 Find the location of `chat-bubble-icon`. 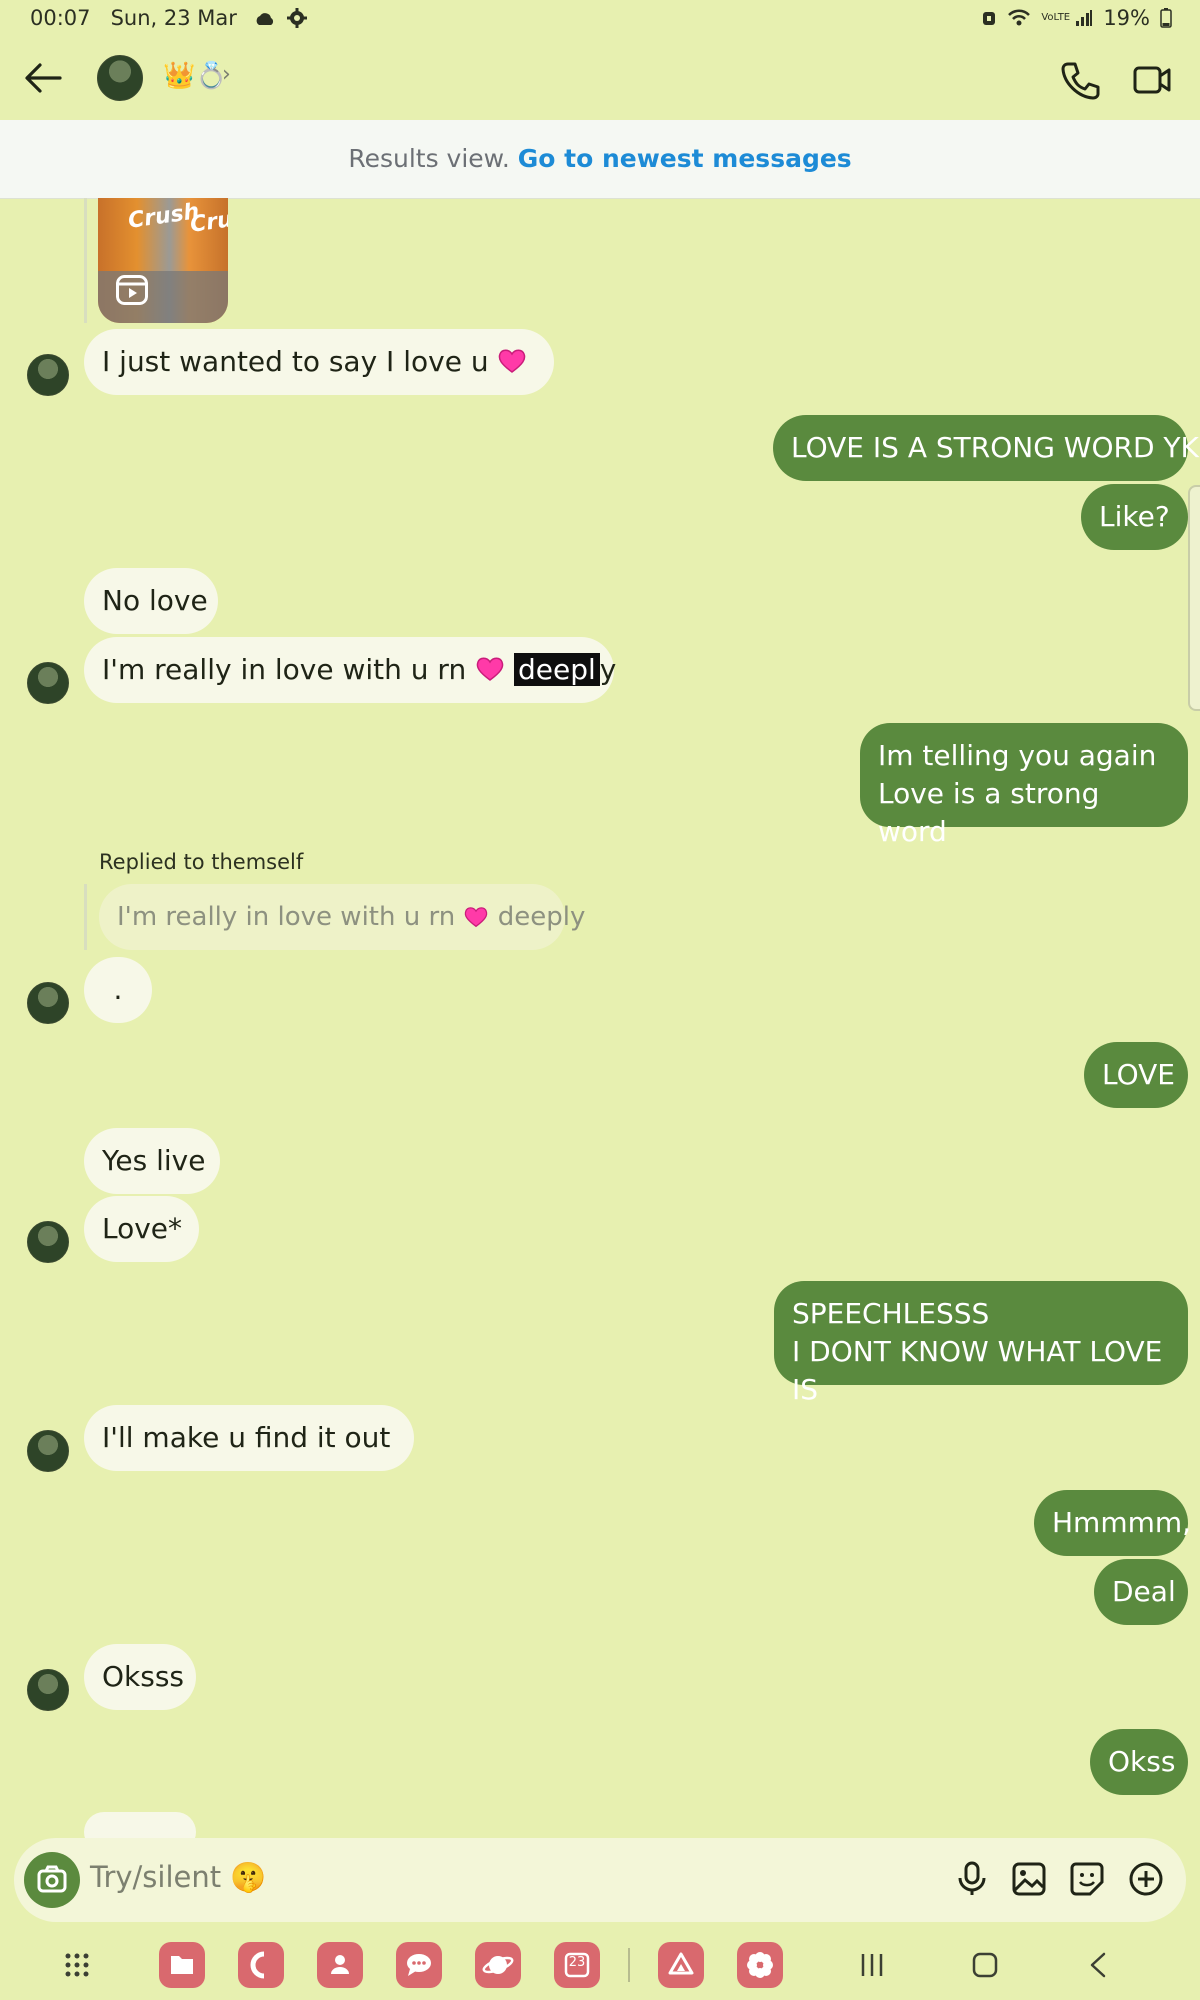

chat-bubble-icon is located at coordinates (419, 1965).